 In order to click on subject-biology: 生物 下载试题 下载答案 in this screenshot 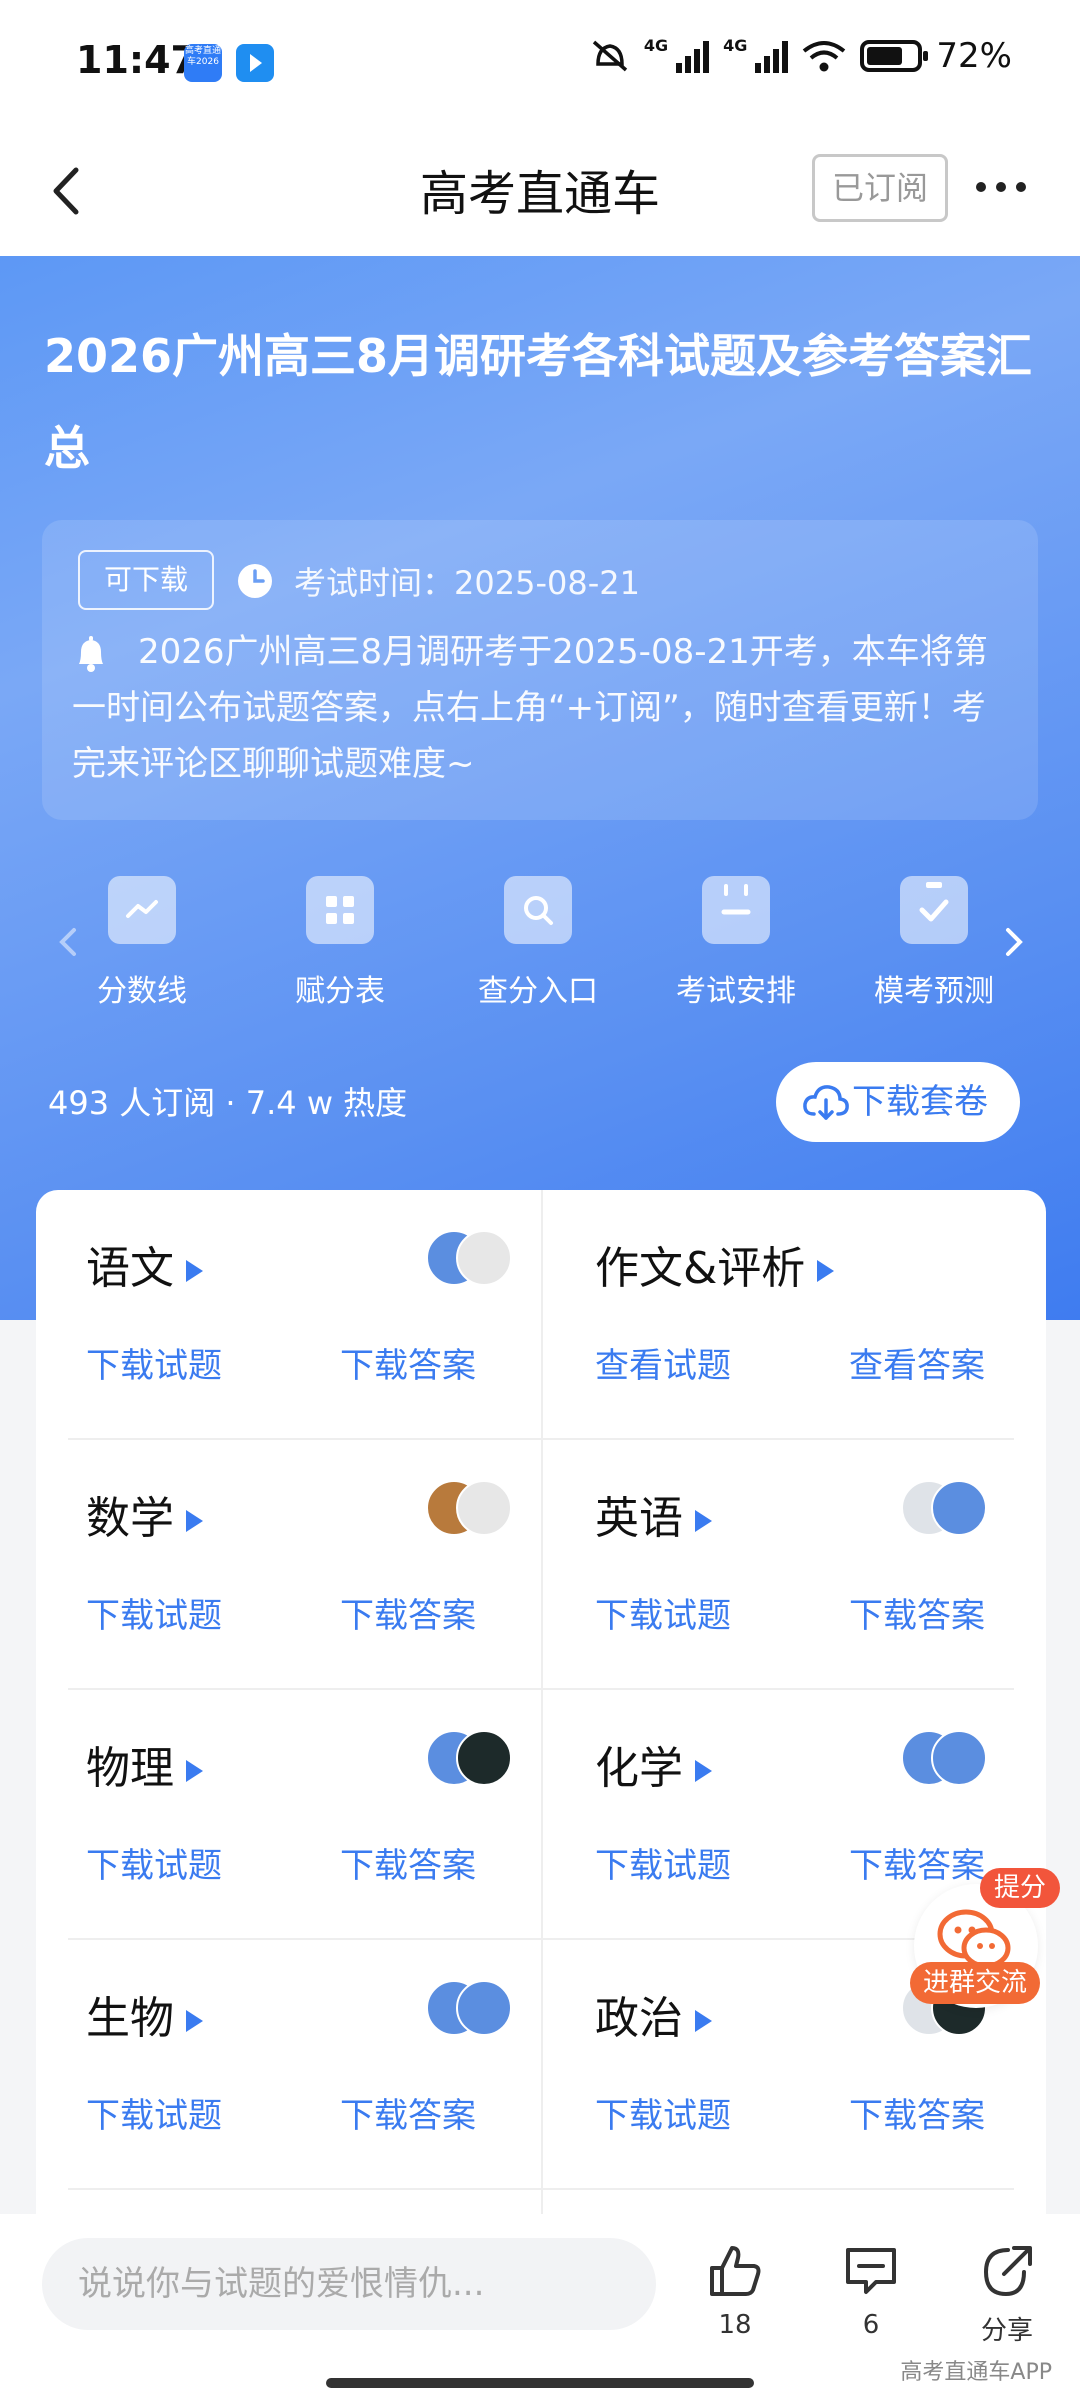, I will do `click(304, 2065)`.